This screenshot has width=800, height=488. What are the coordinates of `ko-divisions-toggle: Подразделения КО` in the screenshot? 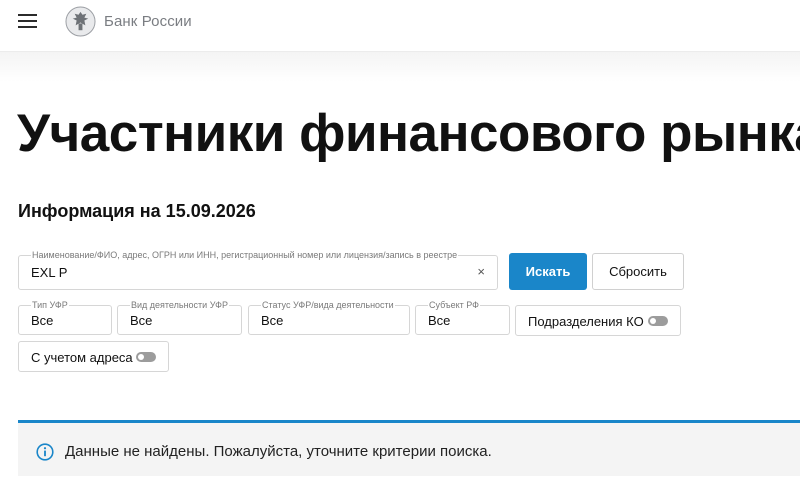 It's located at (598, 320).